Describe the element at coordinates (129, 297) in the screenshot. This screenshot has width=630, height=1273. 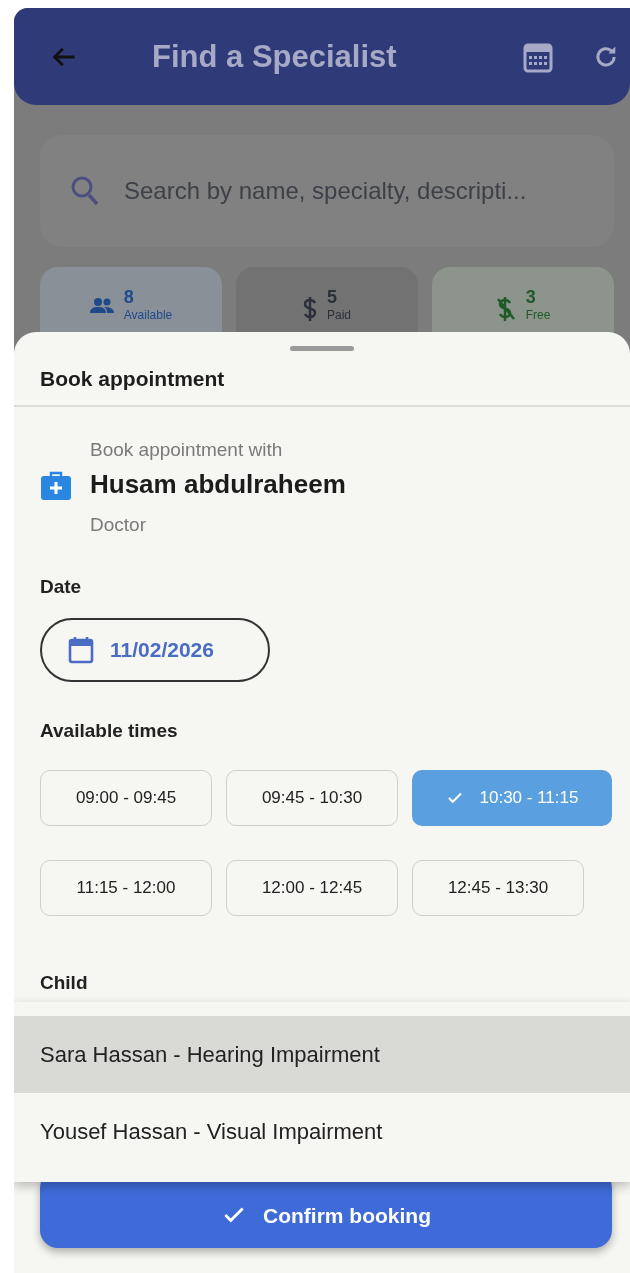
I see `stat-count: 8` at that location.